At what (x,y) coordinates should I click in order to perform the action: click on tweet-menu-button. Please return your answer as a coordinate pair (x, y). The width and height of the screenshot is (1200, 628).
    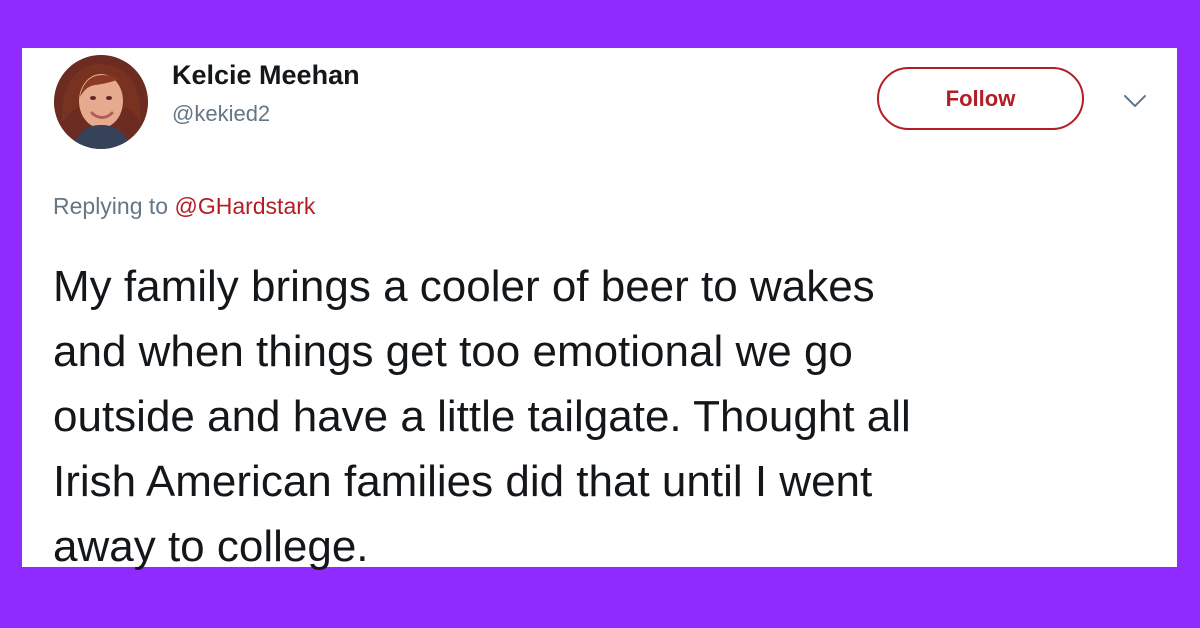
    Looking at the image, I should click on (1135, 101).